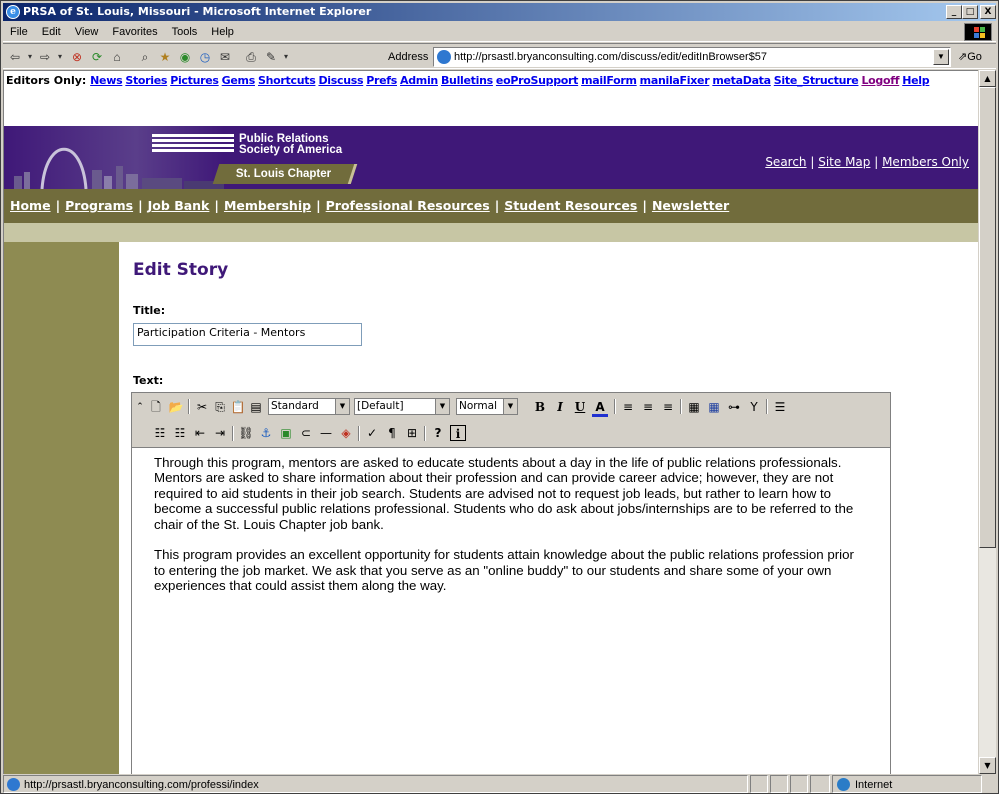 This screenshot has height=794, width=999. What do you see at coordinates (941, 57) in the screenshot?
I see `address-dropdown-icon: ▼` at bounding box center [941, 57].